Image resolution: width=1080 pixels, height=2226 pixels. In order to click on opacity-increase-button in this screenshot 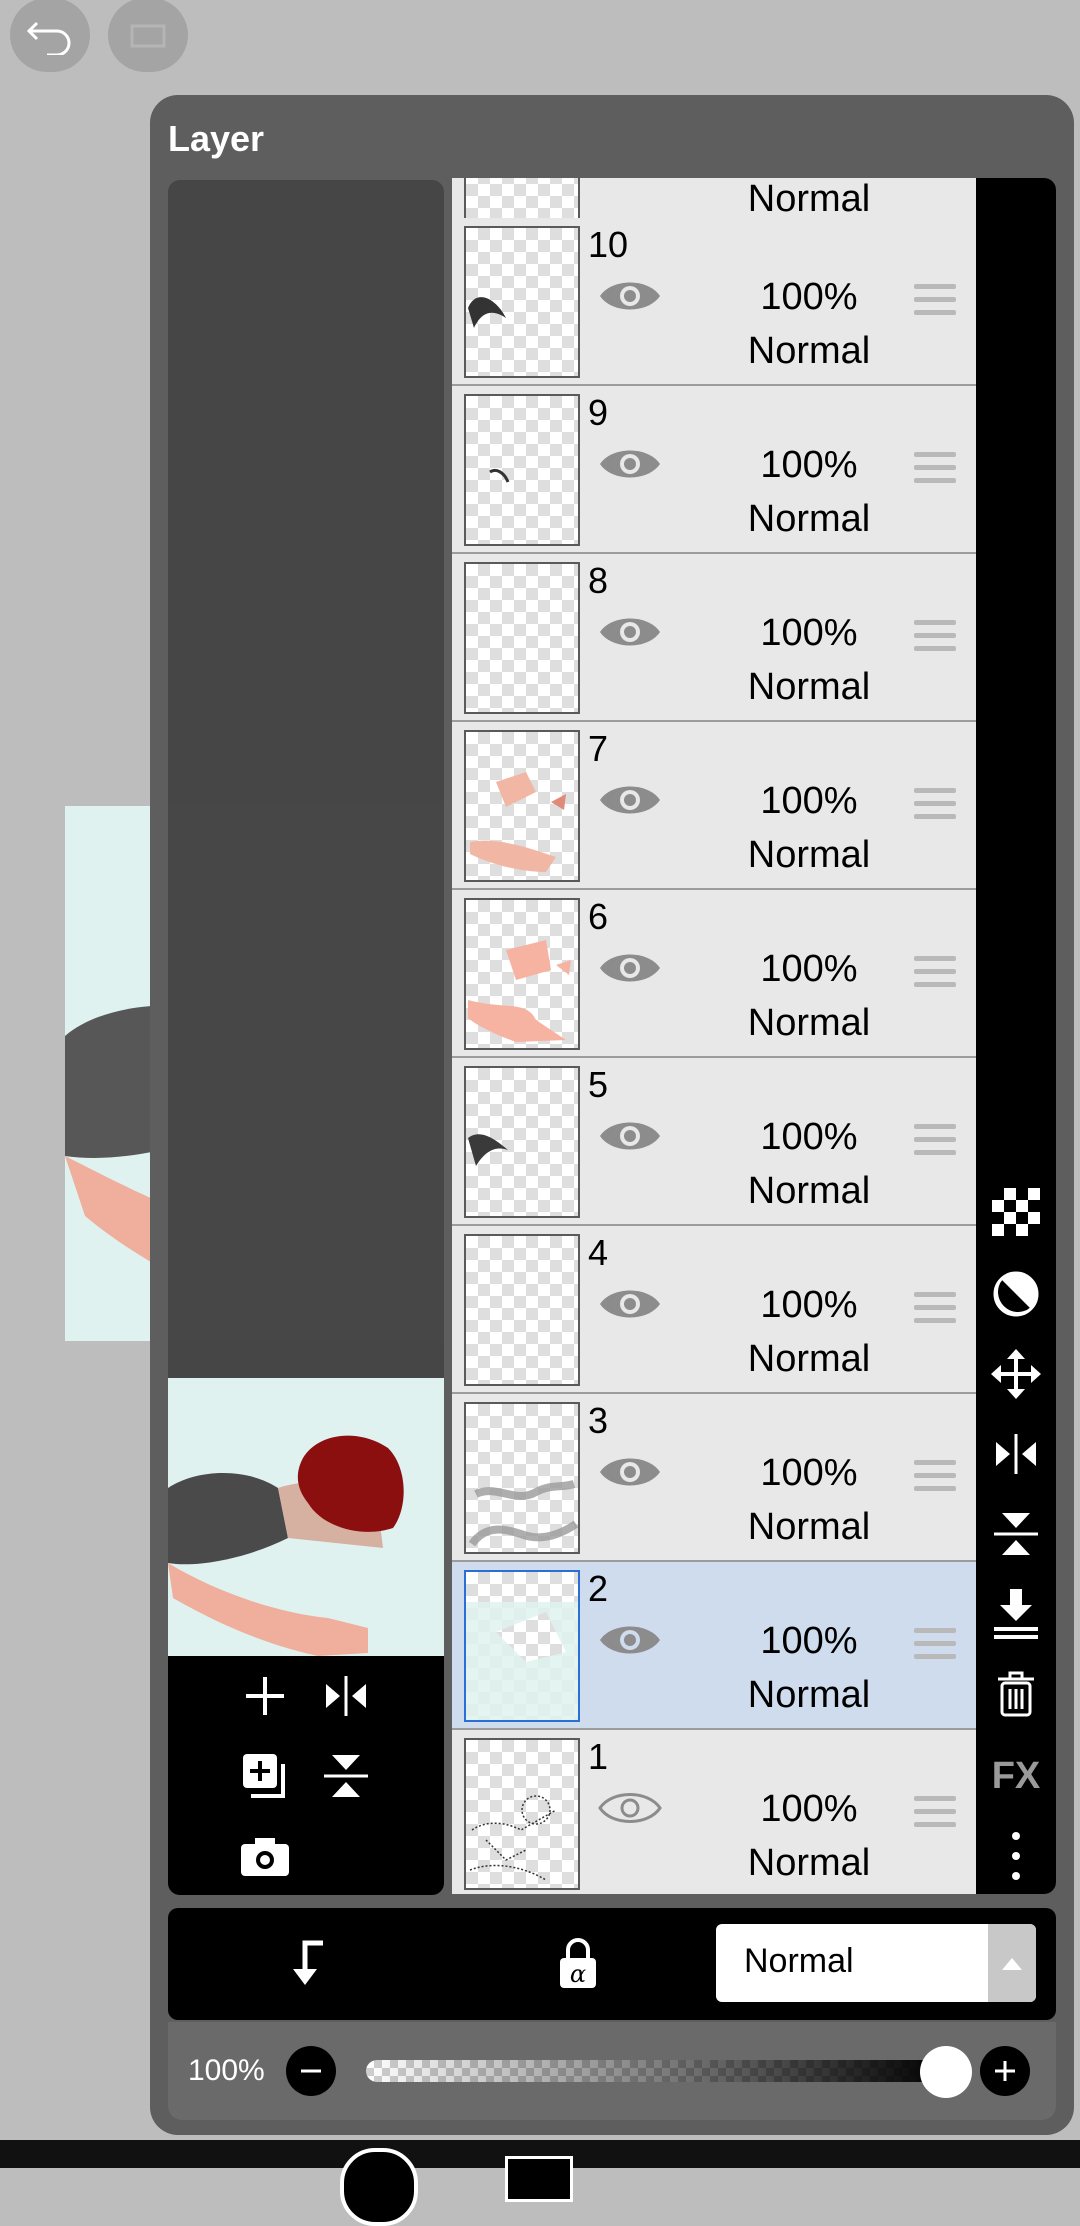, I will do `click(1005, 2071)`.